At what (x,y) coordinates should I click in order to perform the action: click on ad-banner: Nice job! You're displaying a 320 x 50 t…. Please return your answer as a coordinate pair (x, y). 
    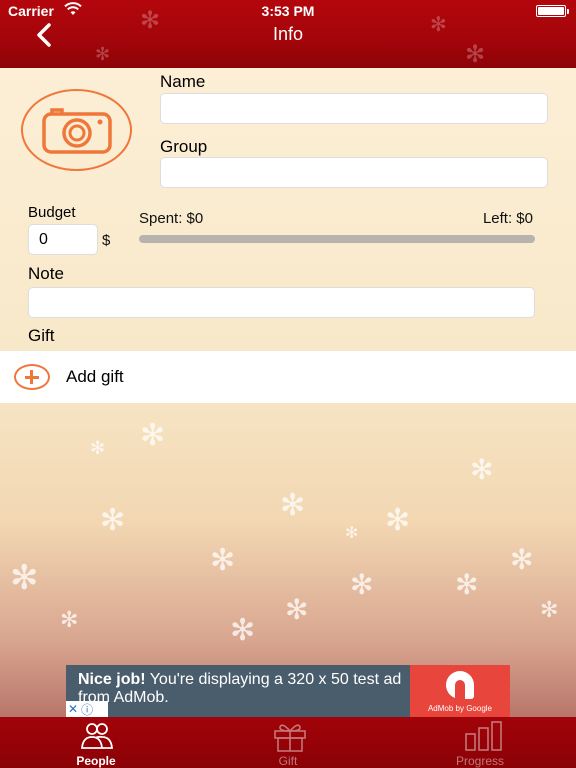
    Looking at the image, I should click on (288, 691).